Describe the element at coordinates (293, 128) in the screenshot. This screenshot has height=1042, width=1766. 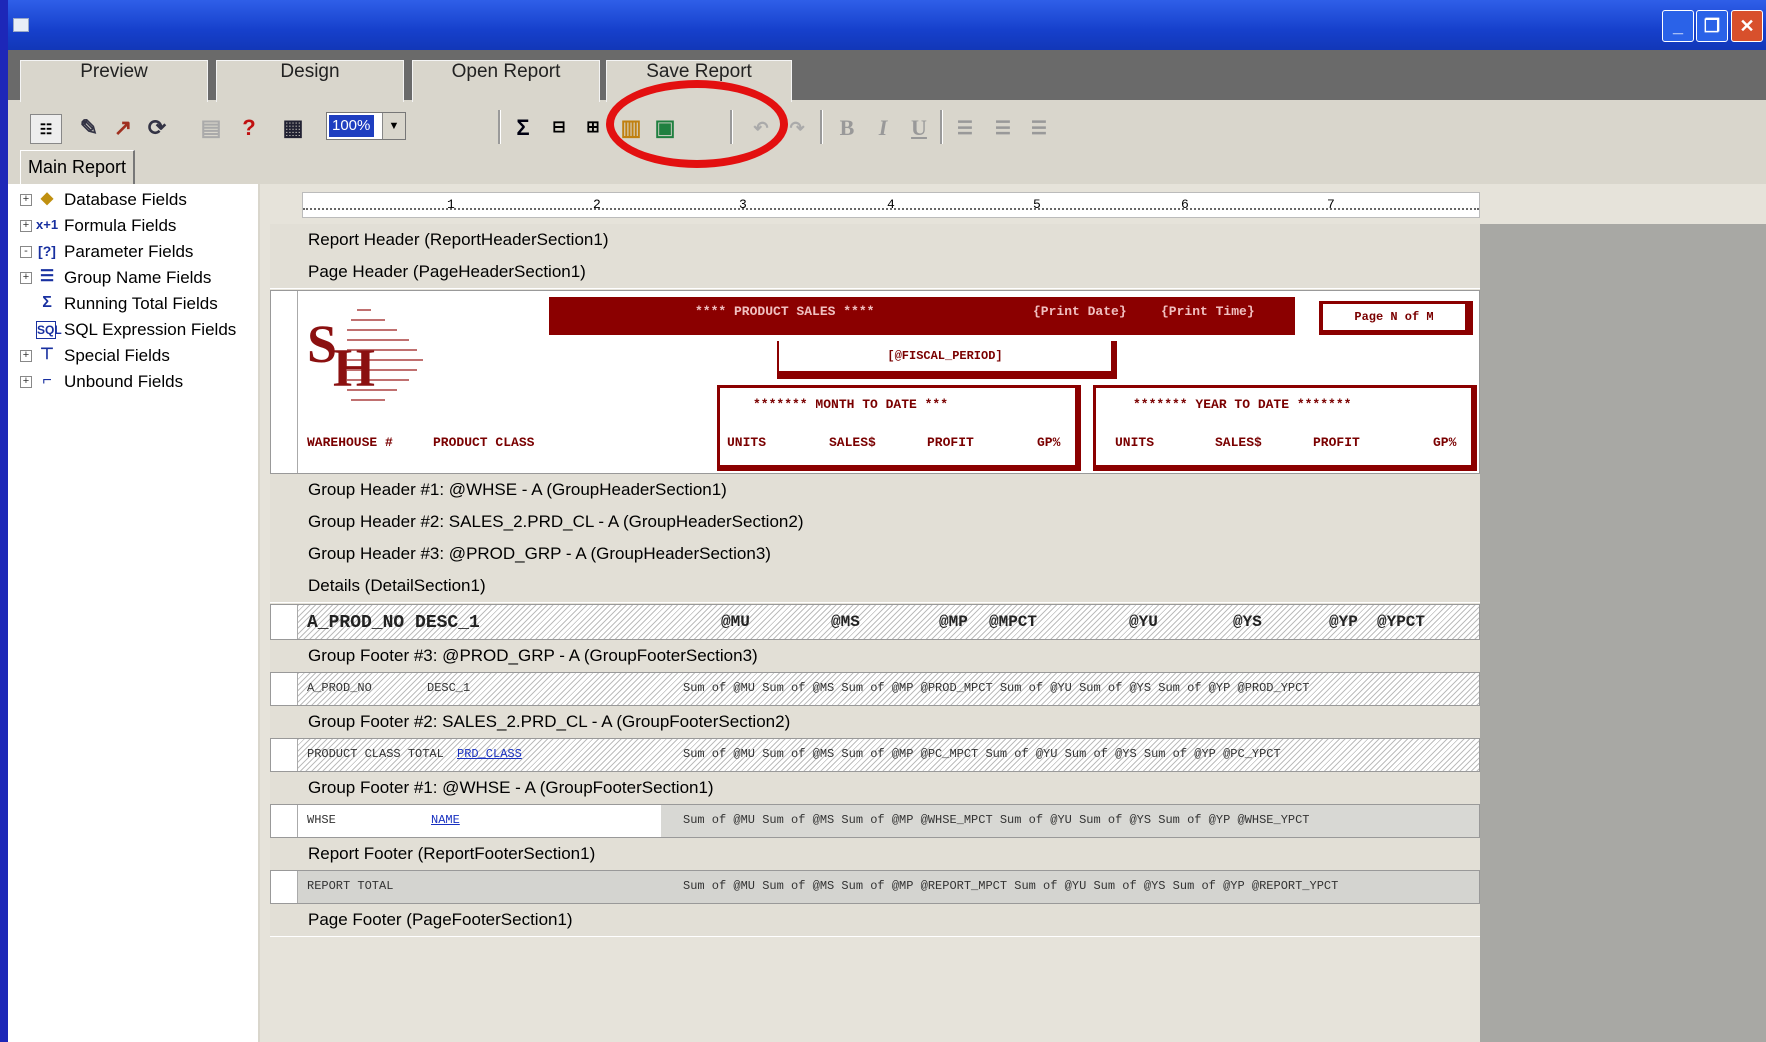
I see `save-layout-icon: ▦` at that location.